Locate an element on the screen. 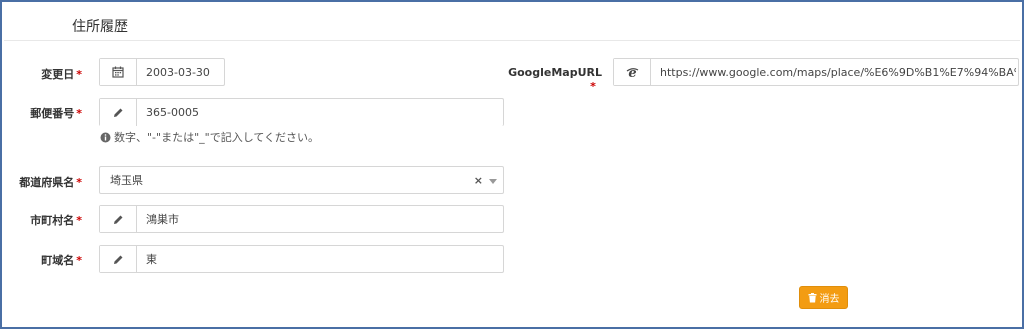  google-map-url-required: * is located at coordinates (593, 86).